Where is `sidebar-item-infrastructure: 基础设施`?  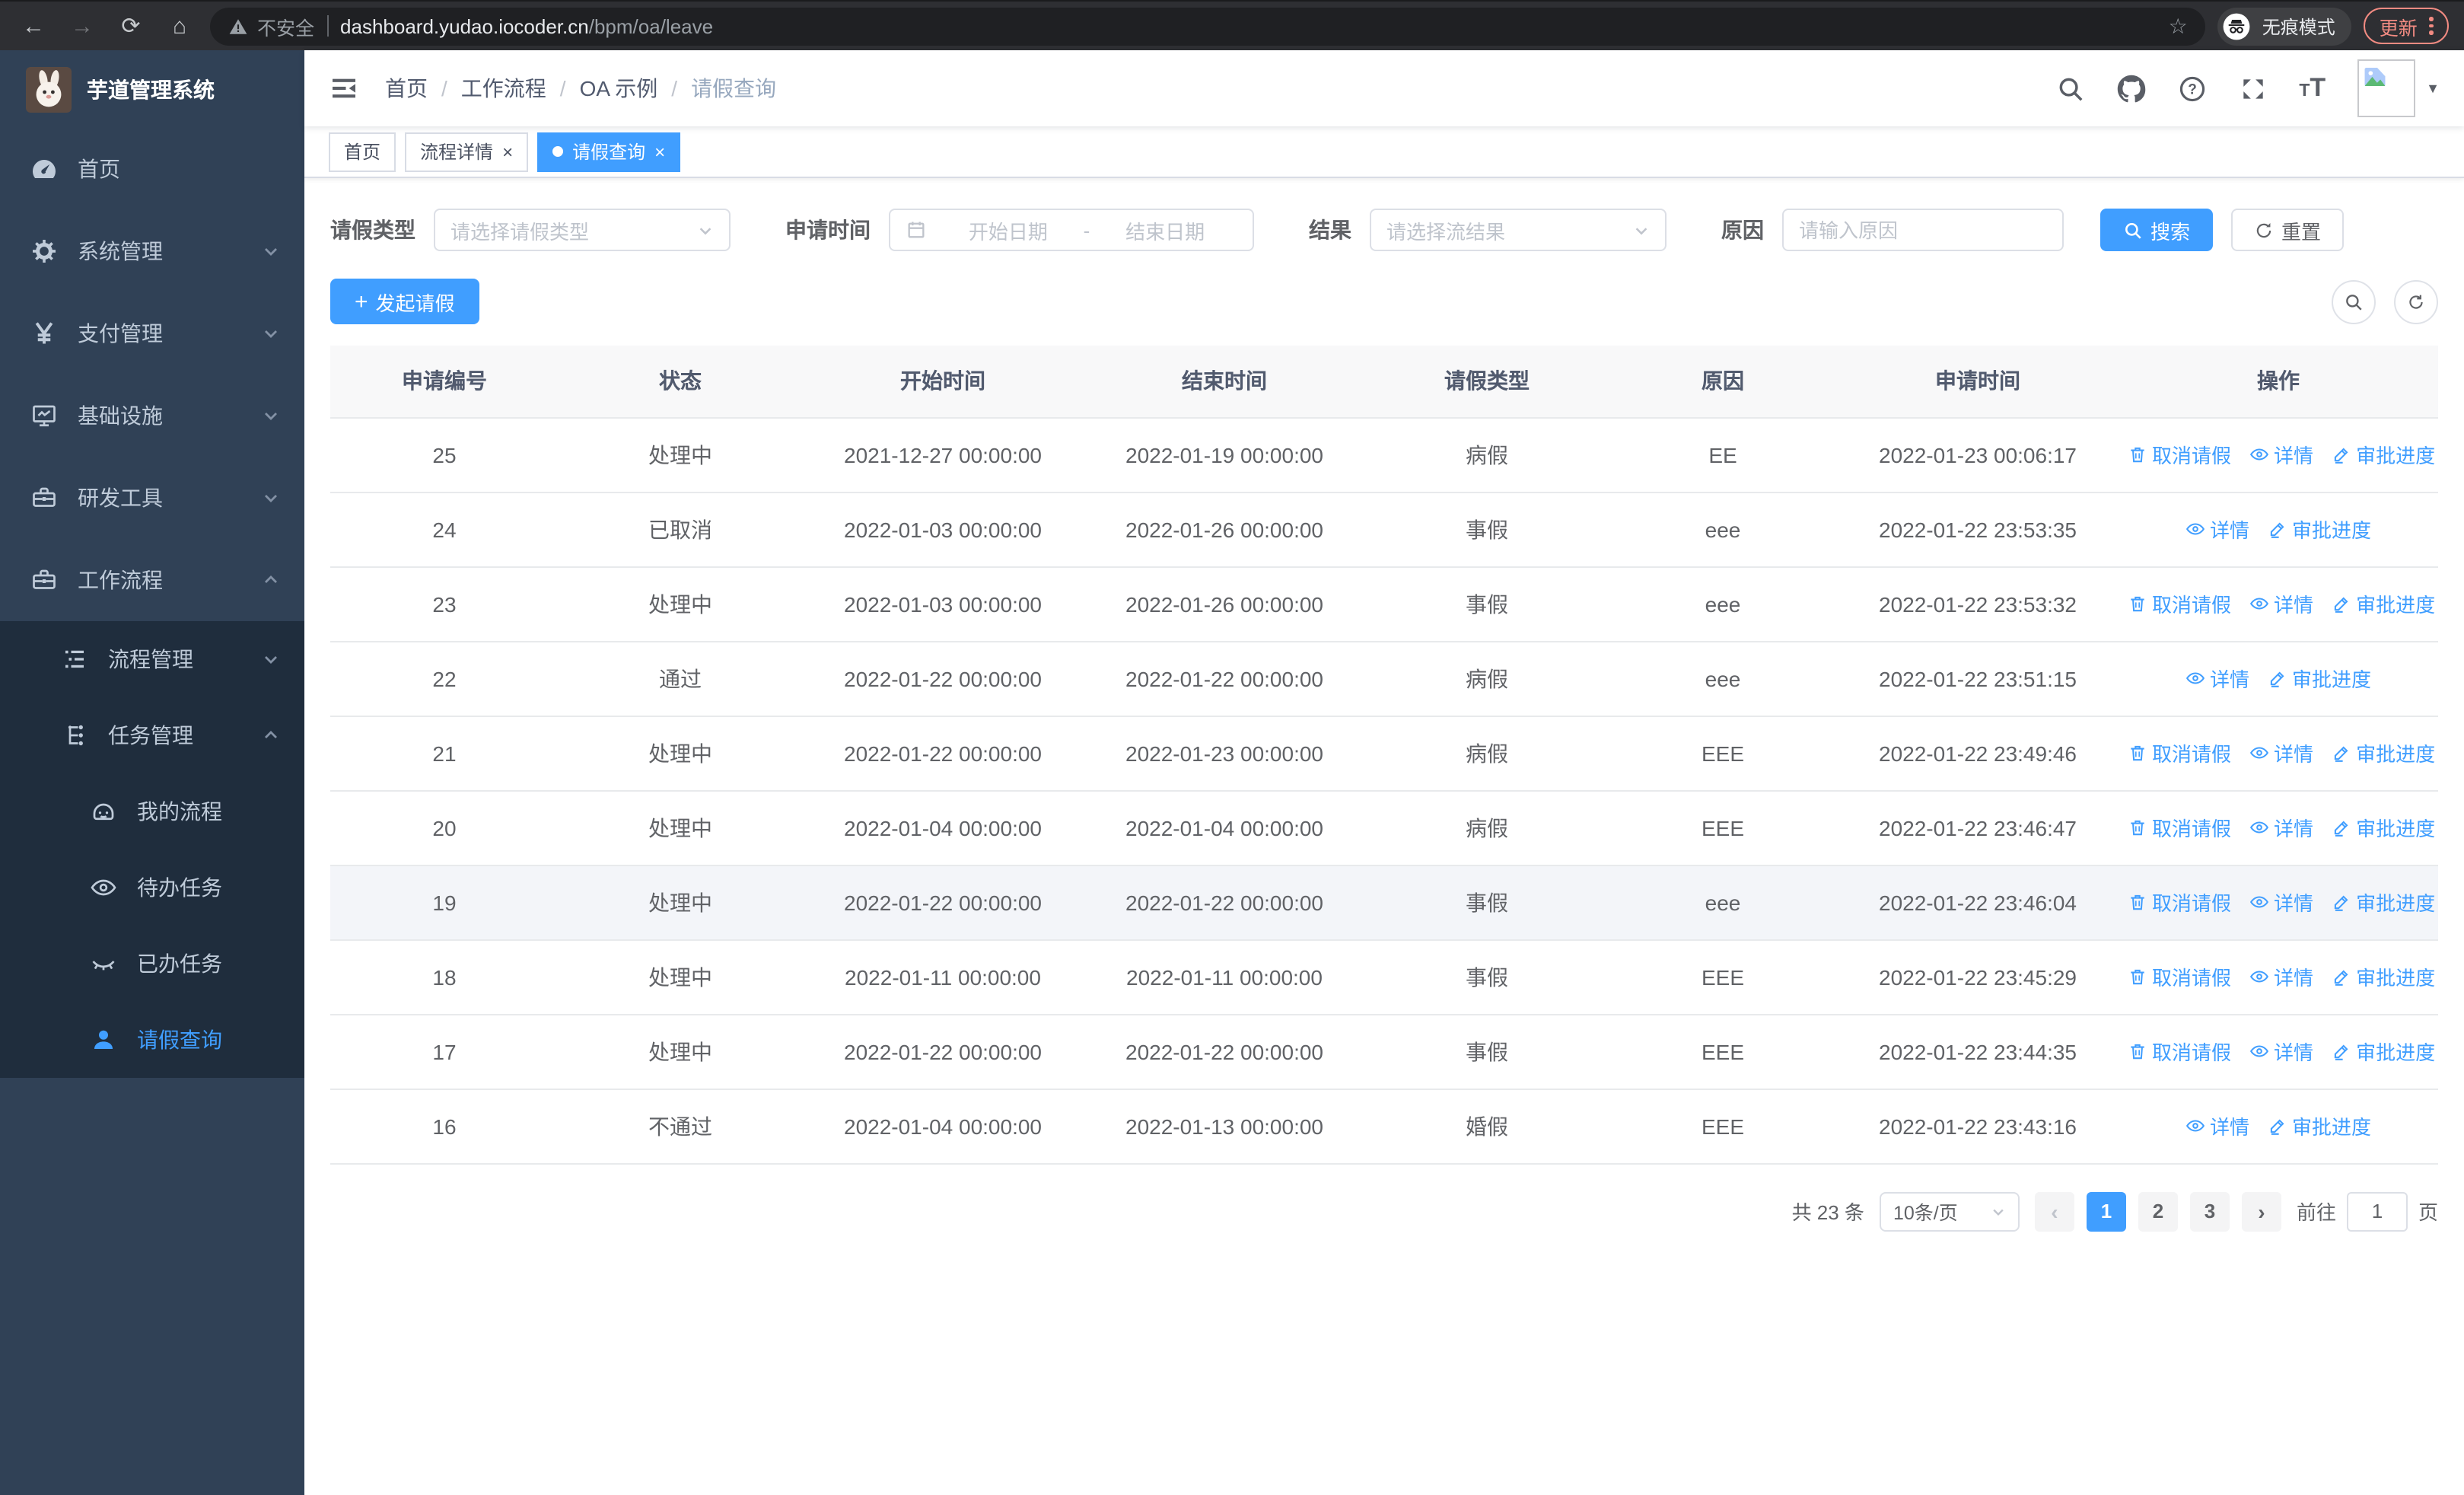
sidebar-item-infrastructure: 基础设施 is located at coordinates (152, 416).